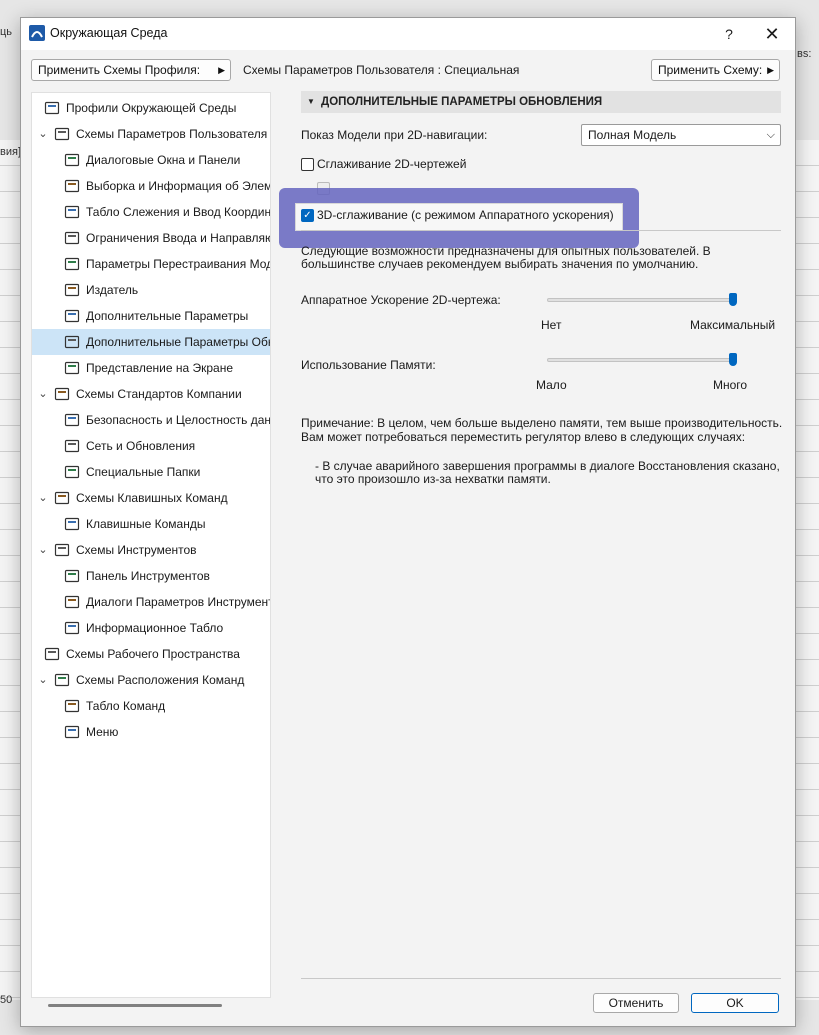  I want to click on company-schemes-icon, so click(62, 394).